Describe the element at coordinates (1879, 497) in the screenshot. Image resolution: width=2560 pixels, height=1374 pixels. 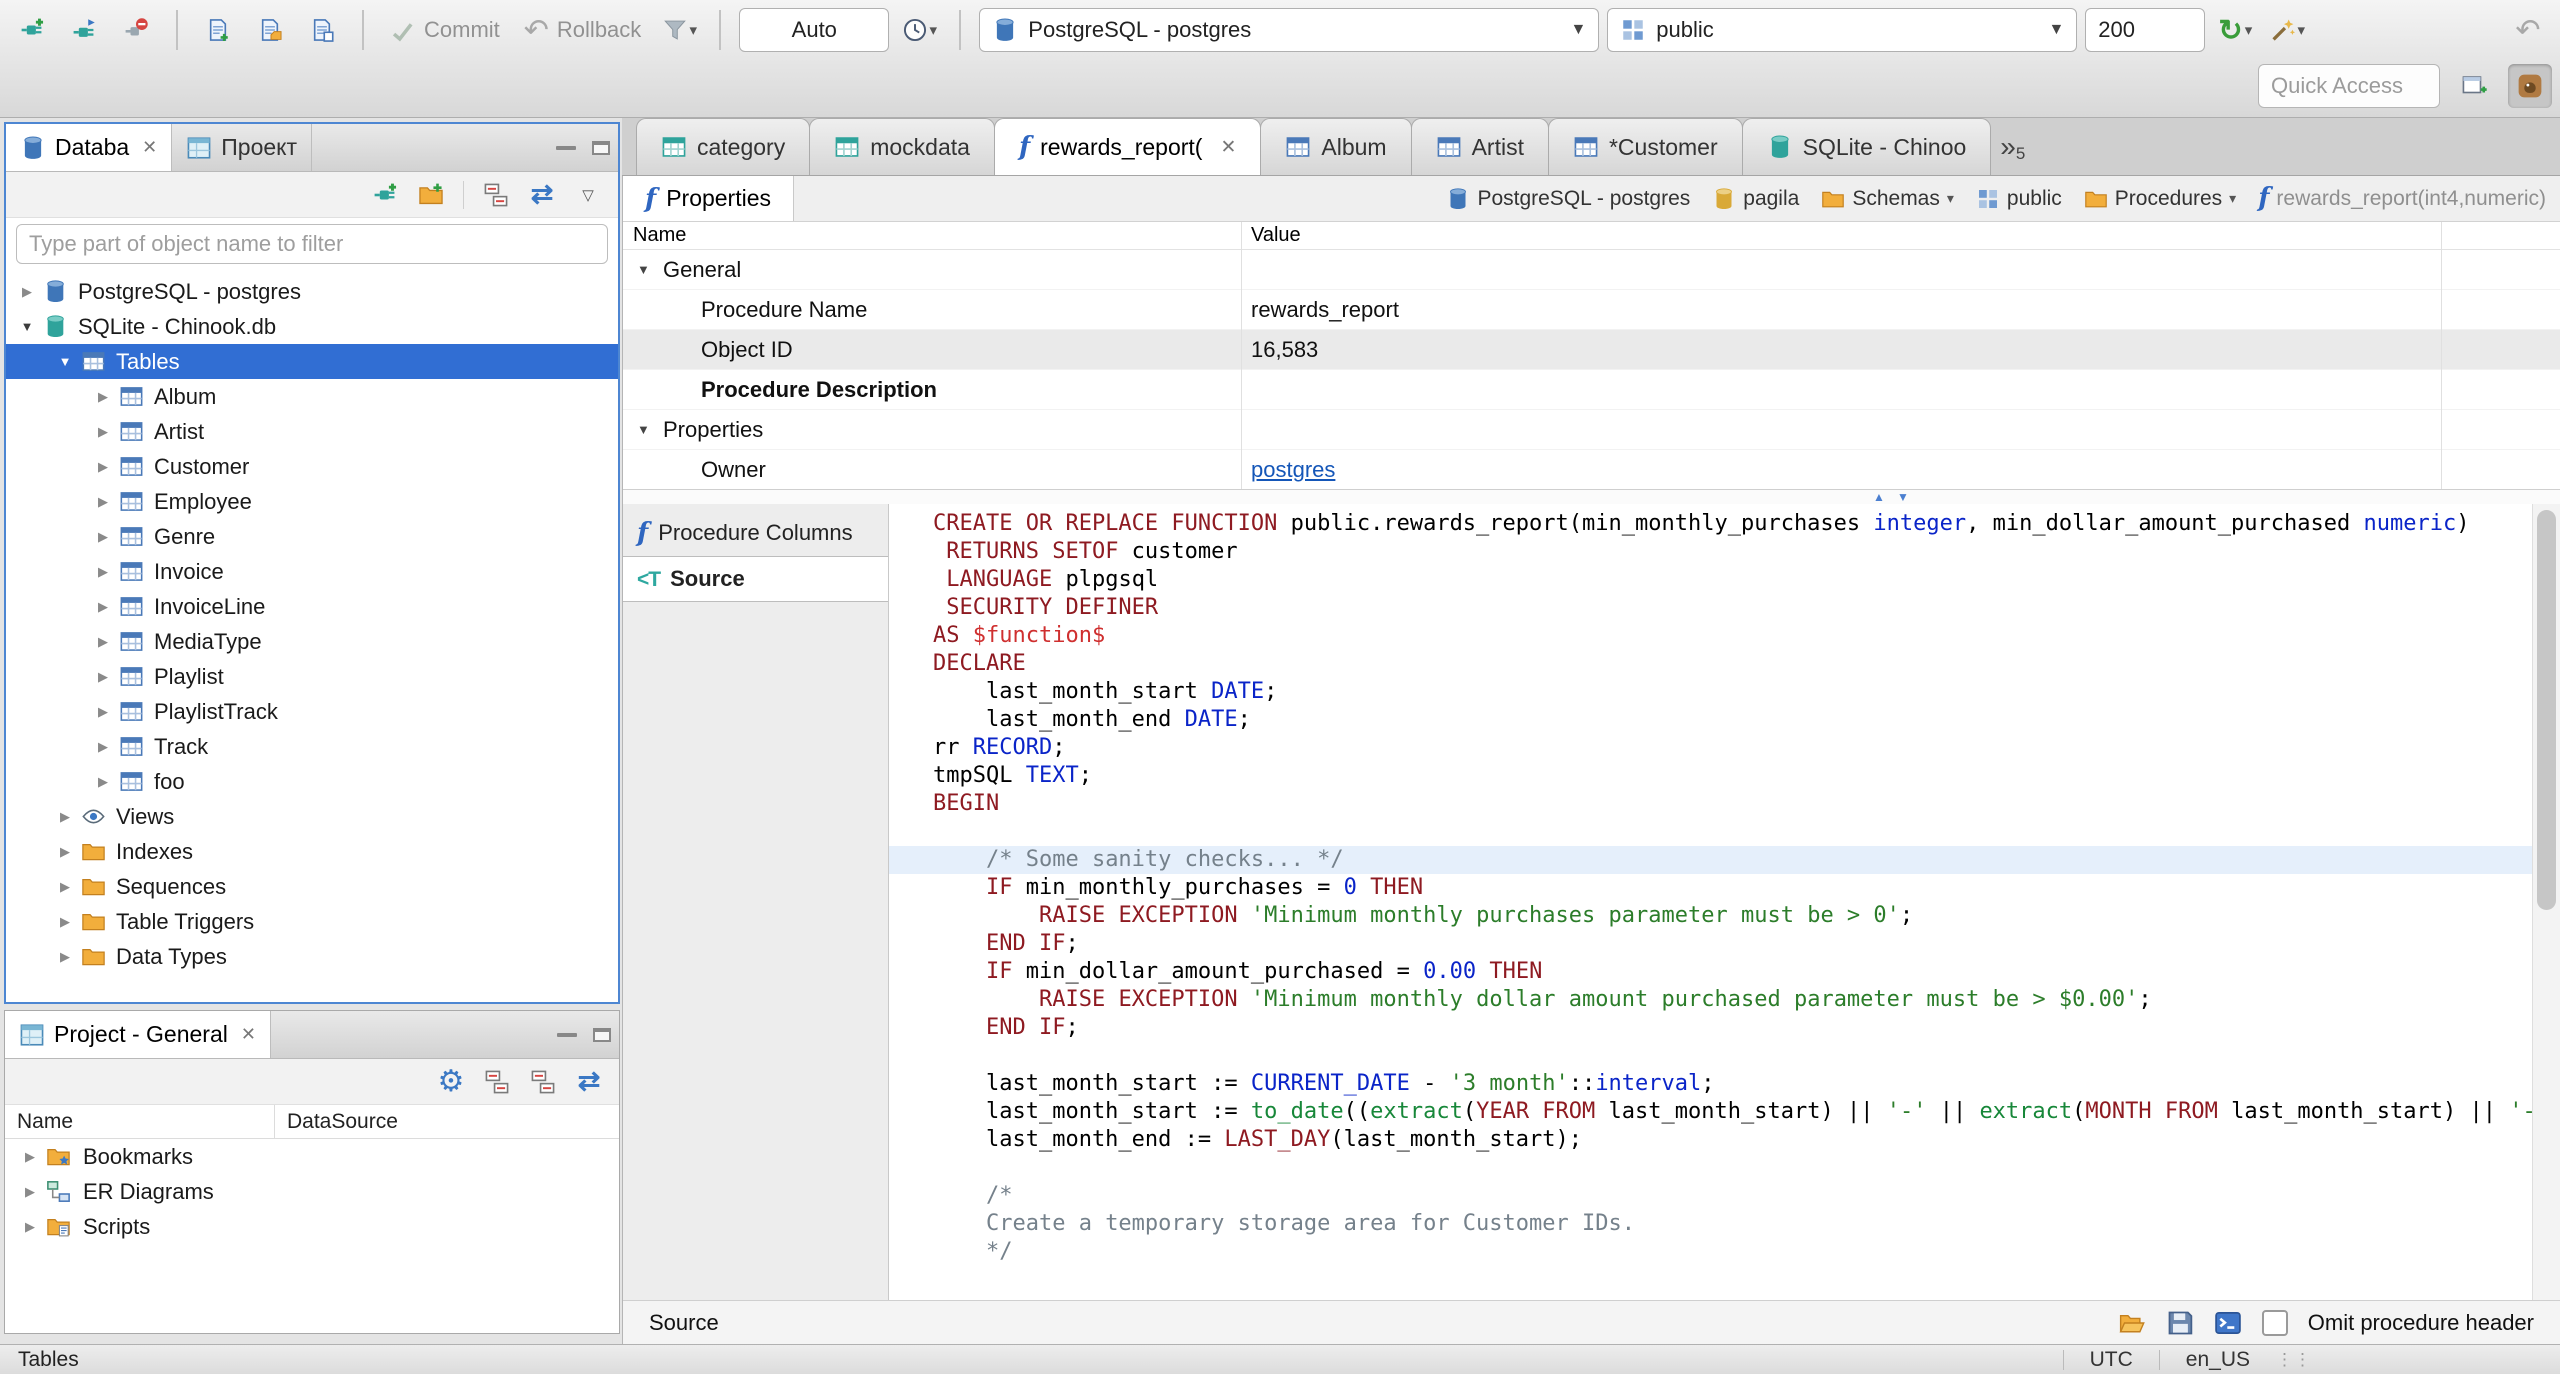
I see `sash-collapse-up-icon: ▲` at that location.